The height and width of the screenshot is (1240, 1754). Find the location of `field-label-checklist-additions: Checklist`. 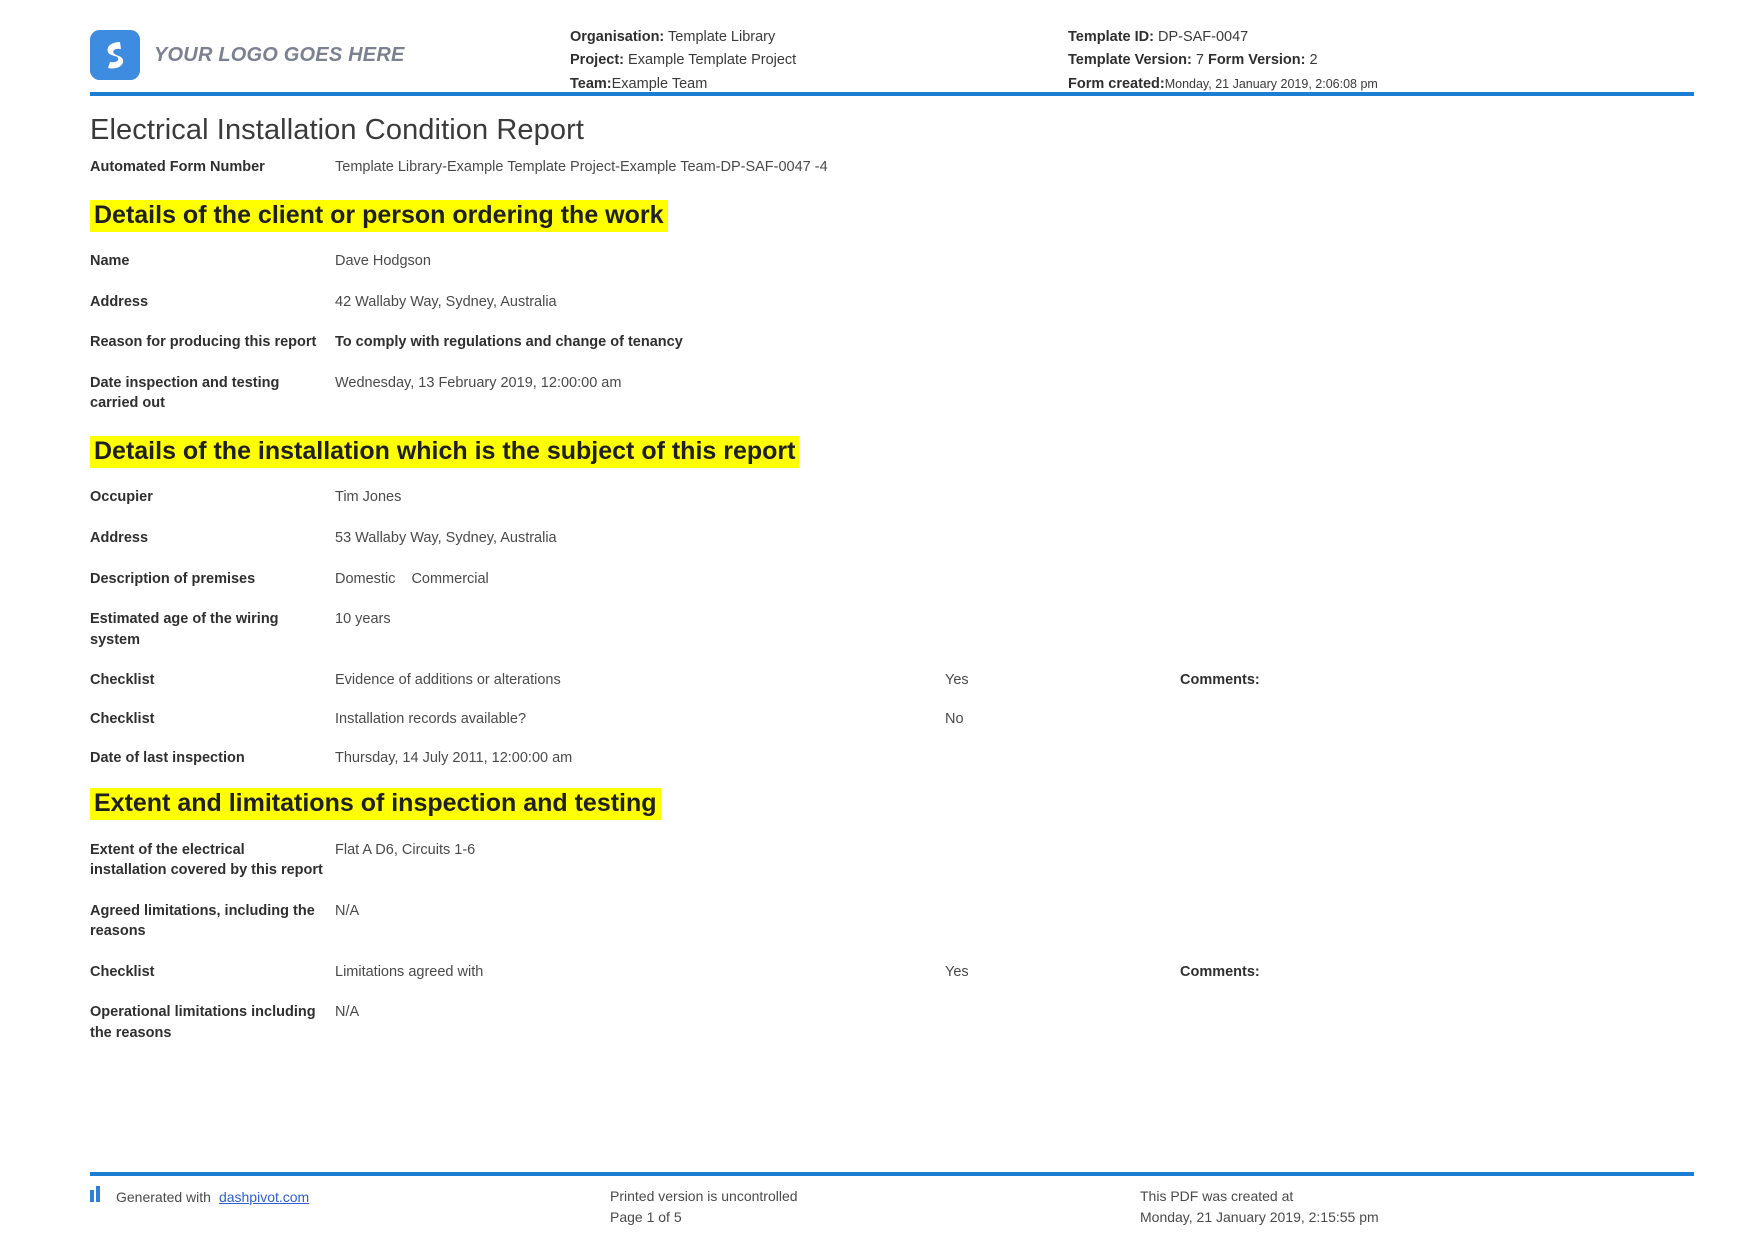

field-label-checklist-additions: Checklist is located at coordinates (122, 680).